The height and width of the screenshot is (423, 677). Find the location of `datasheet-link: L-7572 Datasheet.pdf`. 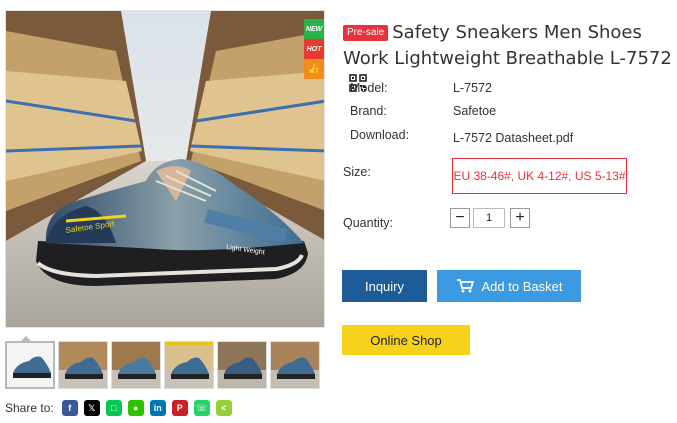

datasheet-link: L-7572 Datasheet.pdf is located at coordinates (513, 138).